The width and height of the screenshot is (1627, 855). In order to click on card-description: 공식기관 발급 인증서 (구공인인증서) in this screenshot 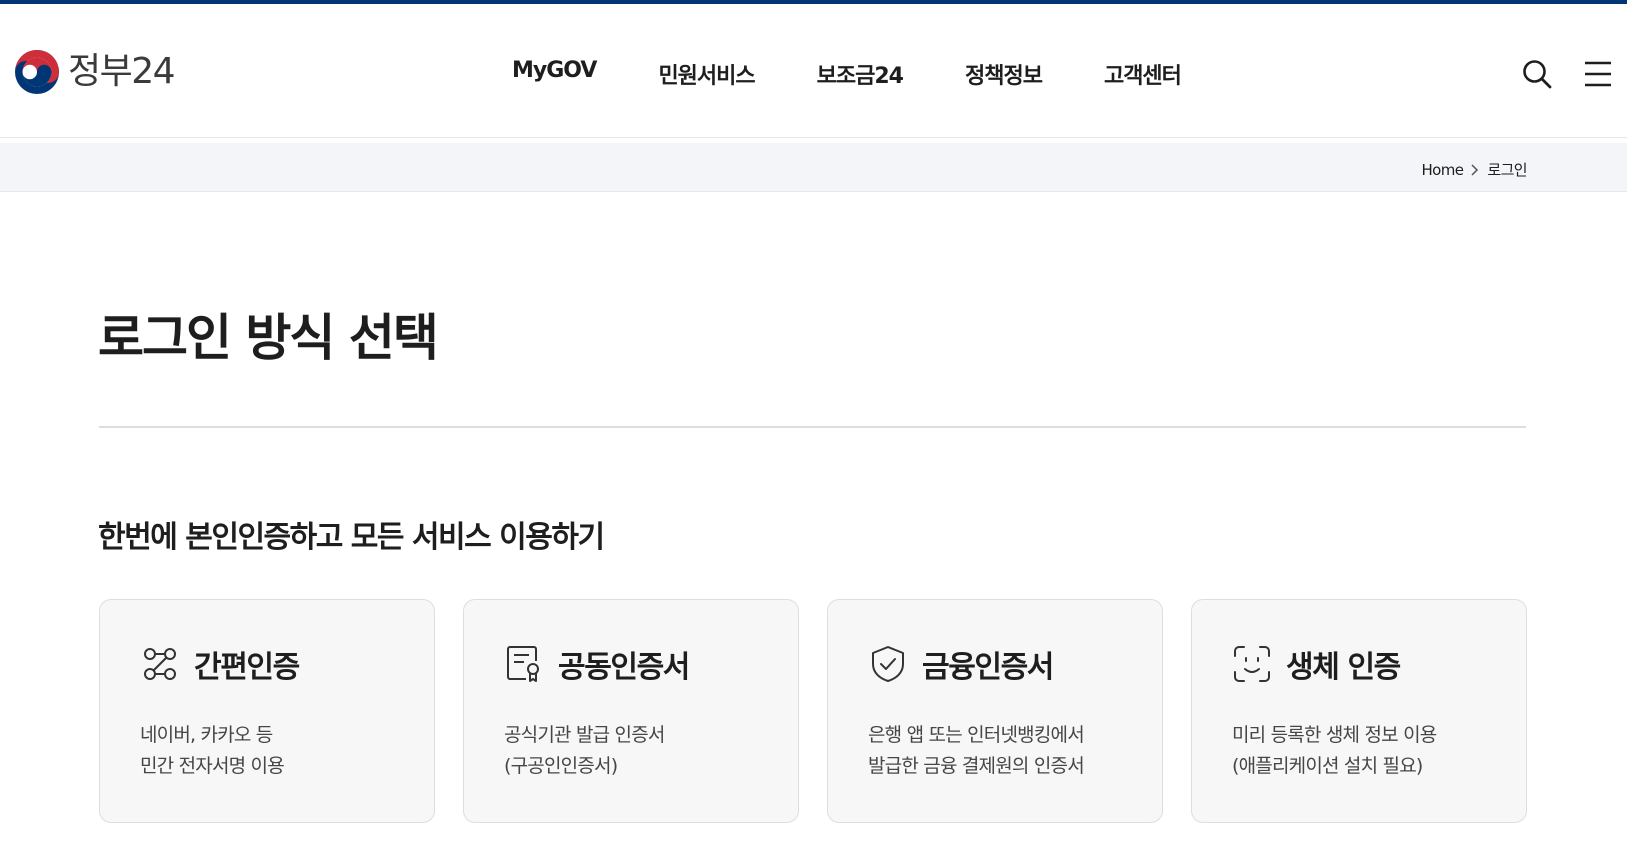, I will do `click(631, 751)`.